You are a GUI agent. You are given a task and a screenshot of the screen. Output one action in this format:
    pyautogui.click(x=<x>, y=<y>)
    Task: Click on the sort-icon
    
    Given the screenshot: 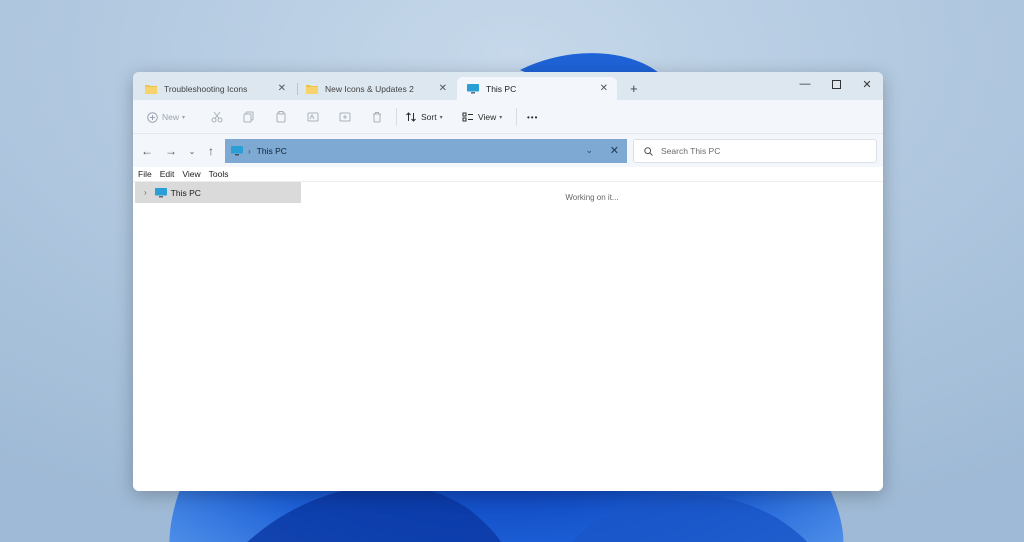 What is the action you would take?
    pyautogui.click(x=411, y=117)
    